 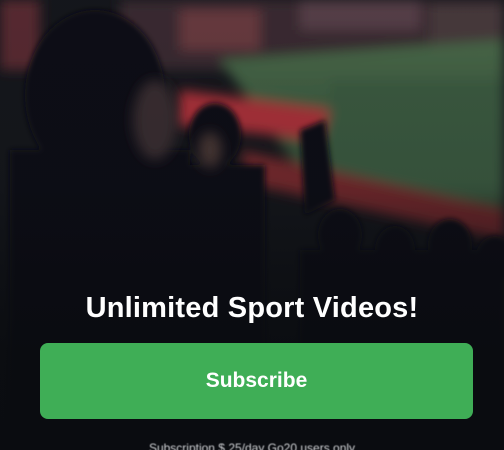 What do you see at coordinates (256, 381) in the screenshot?
I see `subscribe-button: Subscribe` at bounding box center [256, 381].